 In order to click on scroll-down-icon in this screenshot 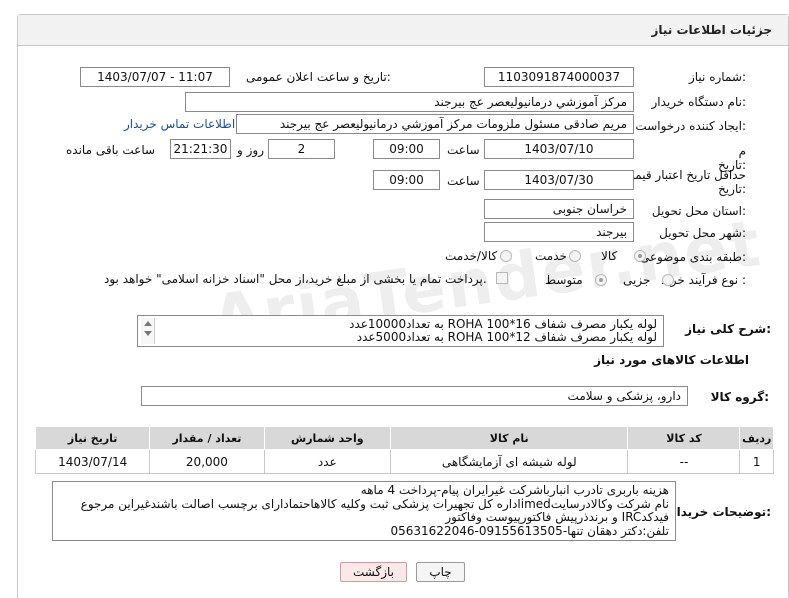, I will do `click(148, 333)`.